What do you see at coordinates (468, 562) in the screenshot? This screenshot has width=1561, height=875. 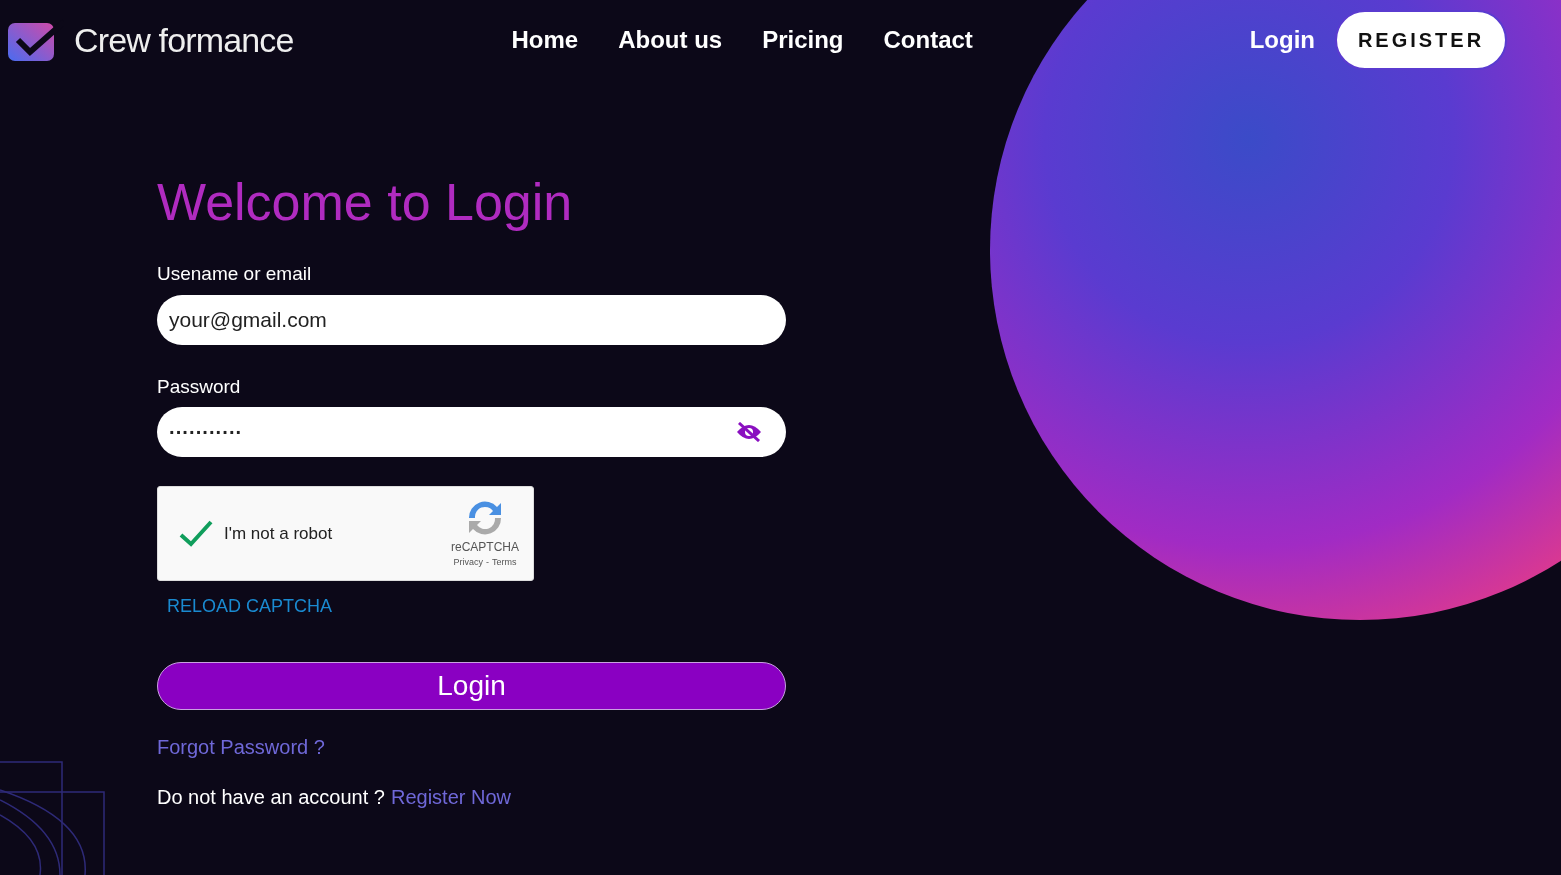 I see `privacy-link: Privacy` at bounding box center [468, 562].